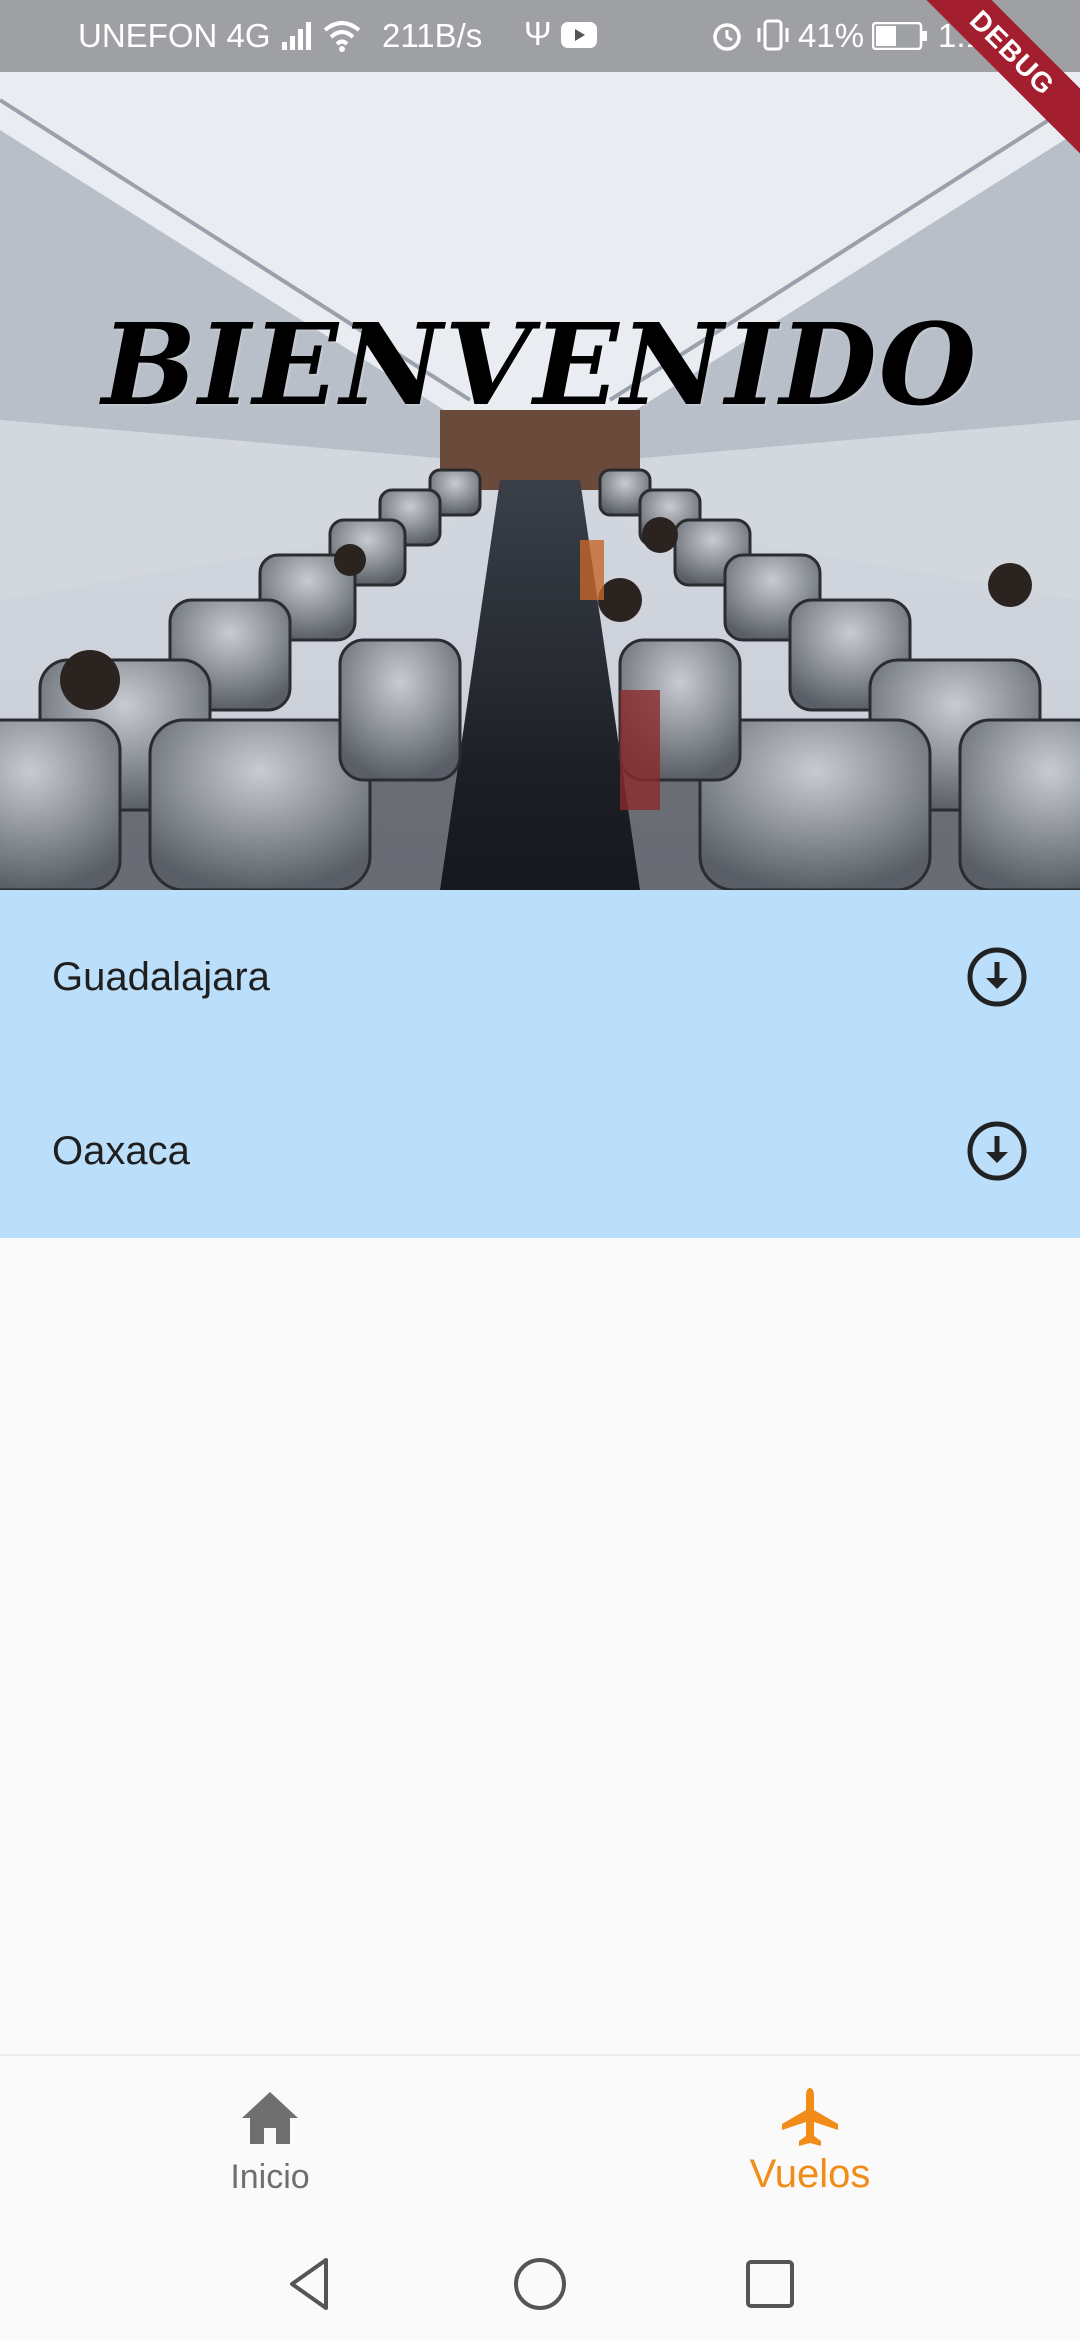  I want to click on destination-list: Guadalajara Oaxaca, so click(540, 1064).